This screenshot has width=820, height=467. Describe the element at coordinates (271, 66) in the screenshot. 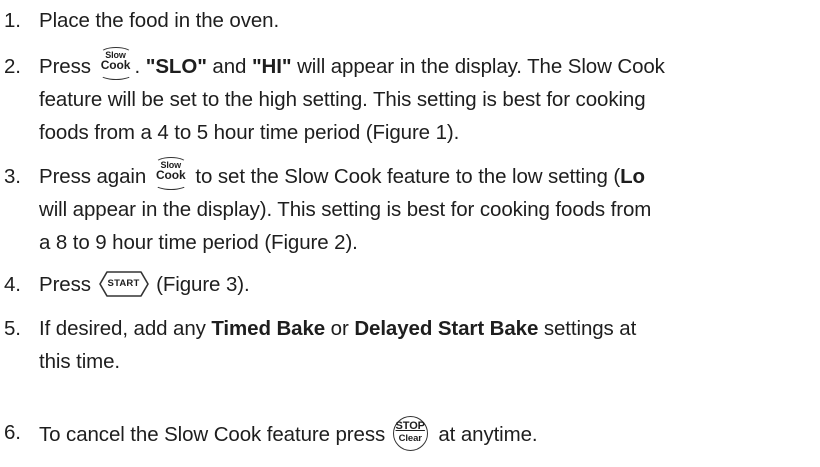

I see `display-code-hi: "HI"` at that location.